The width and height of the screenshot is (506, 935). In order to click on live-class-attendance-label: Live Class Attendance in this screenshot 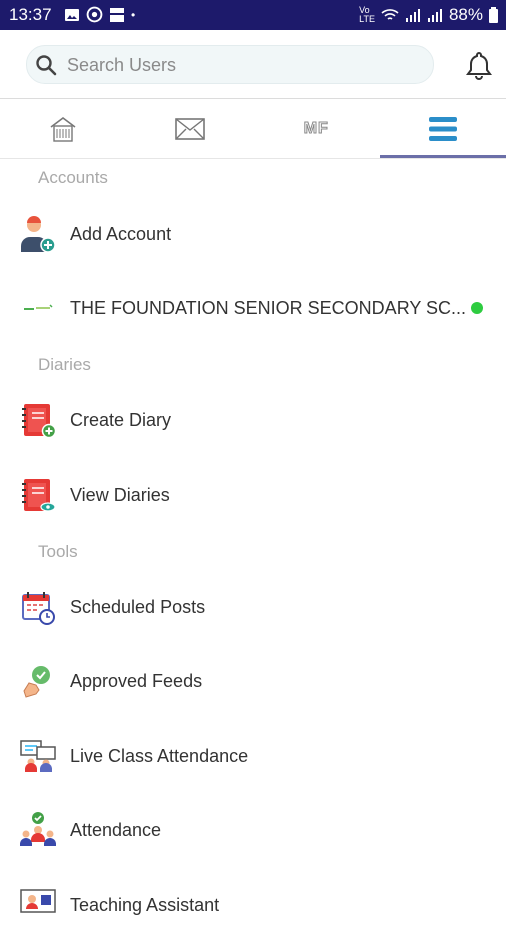, I will do `click(159, 756)`.